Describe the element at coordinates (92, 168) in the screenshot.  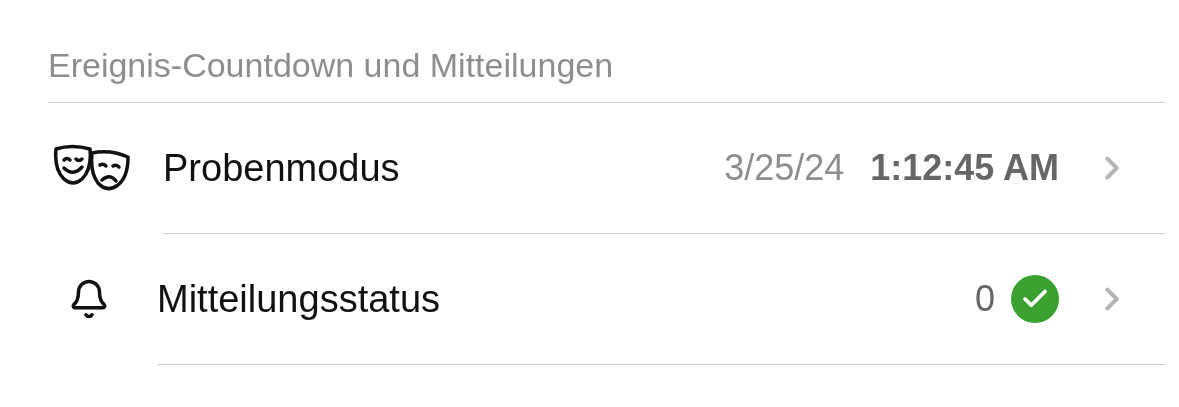
I see `theater-masks-icon` at that location.